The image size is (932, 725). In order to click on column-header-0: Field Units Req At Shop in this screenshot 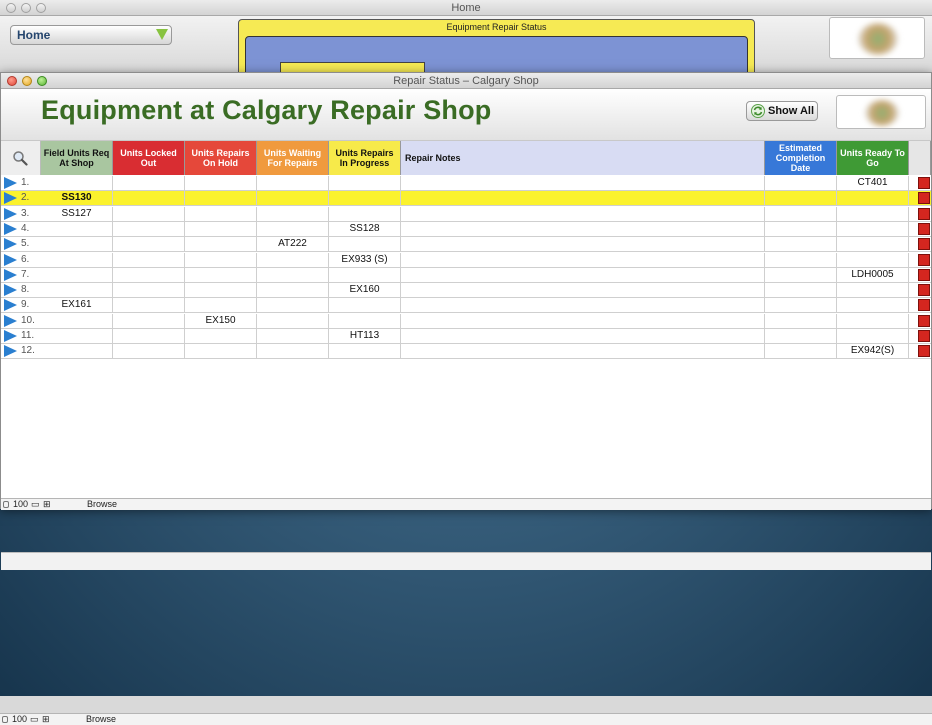, I will do `click(77, 158)`.